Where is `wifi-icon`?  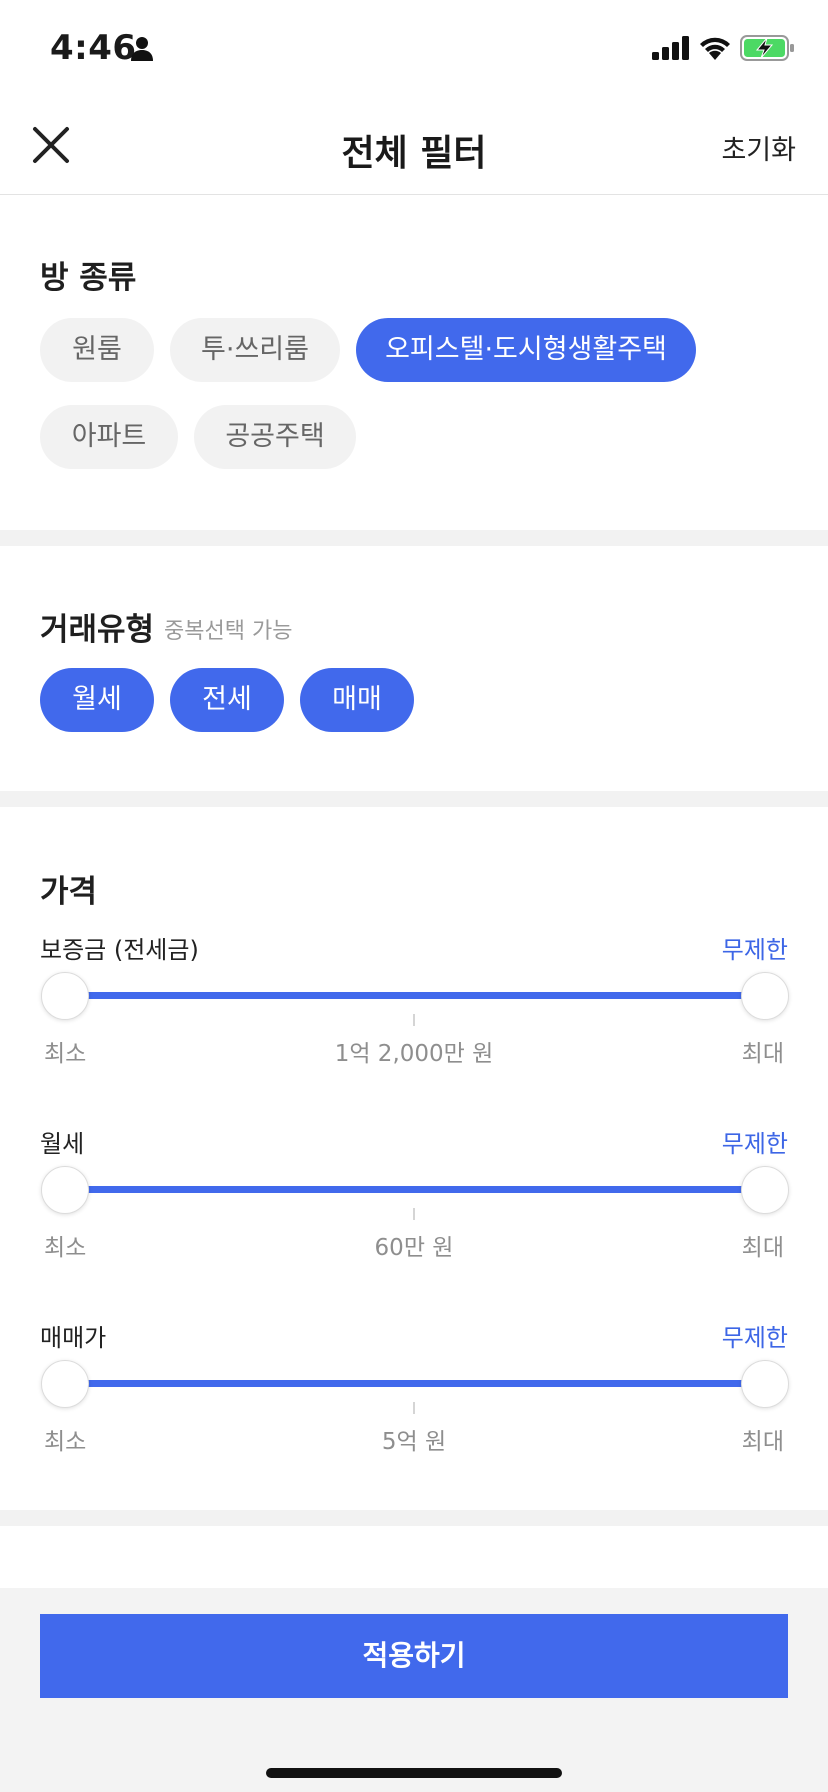 wifi-icon is located at coordinates (715, 48).